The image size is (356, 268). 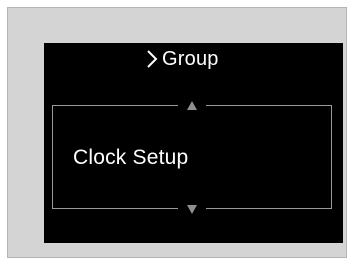 I want to click on menu-item-label: Clock Setup, so click(x=131, y=157).